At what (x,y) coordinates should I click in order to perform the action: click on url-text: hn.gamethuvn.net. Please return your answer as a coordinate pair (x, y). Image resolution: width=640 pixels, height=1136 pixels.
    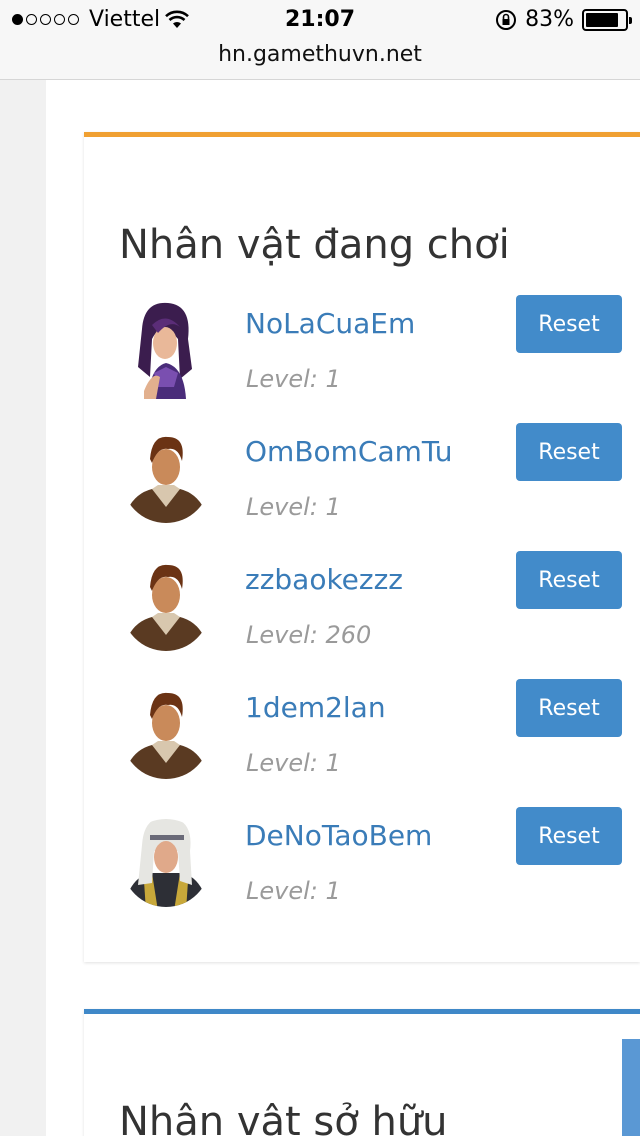
    Looking at the image, I should click on (320, 54).